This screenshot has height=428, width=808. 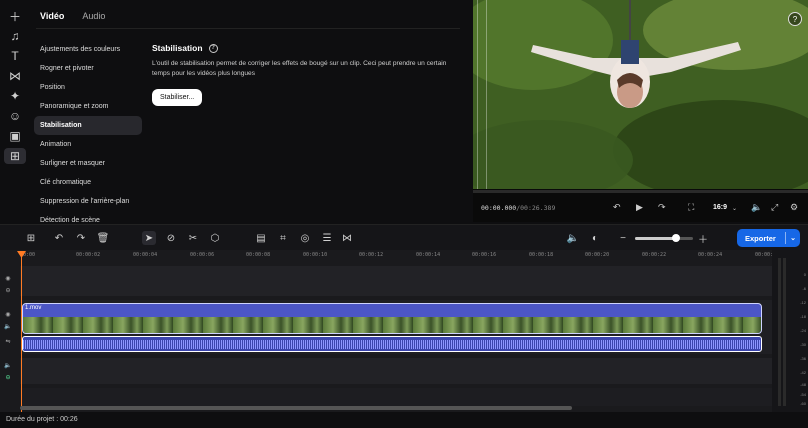 I want to click on settings-icon: ⚙, so click(x=794, y=207).